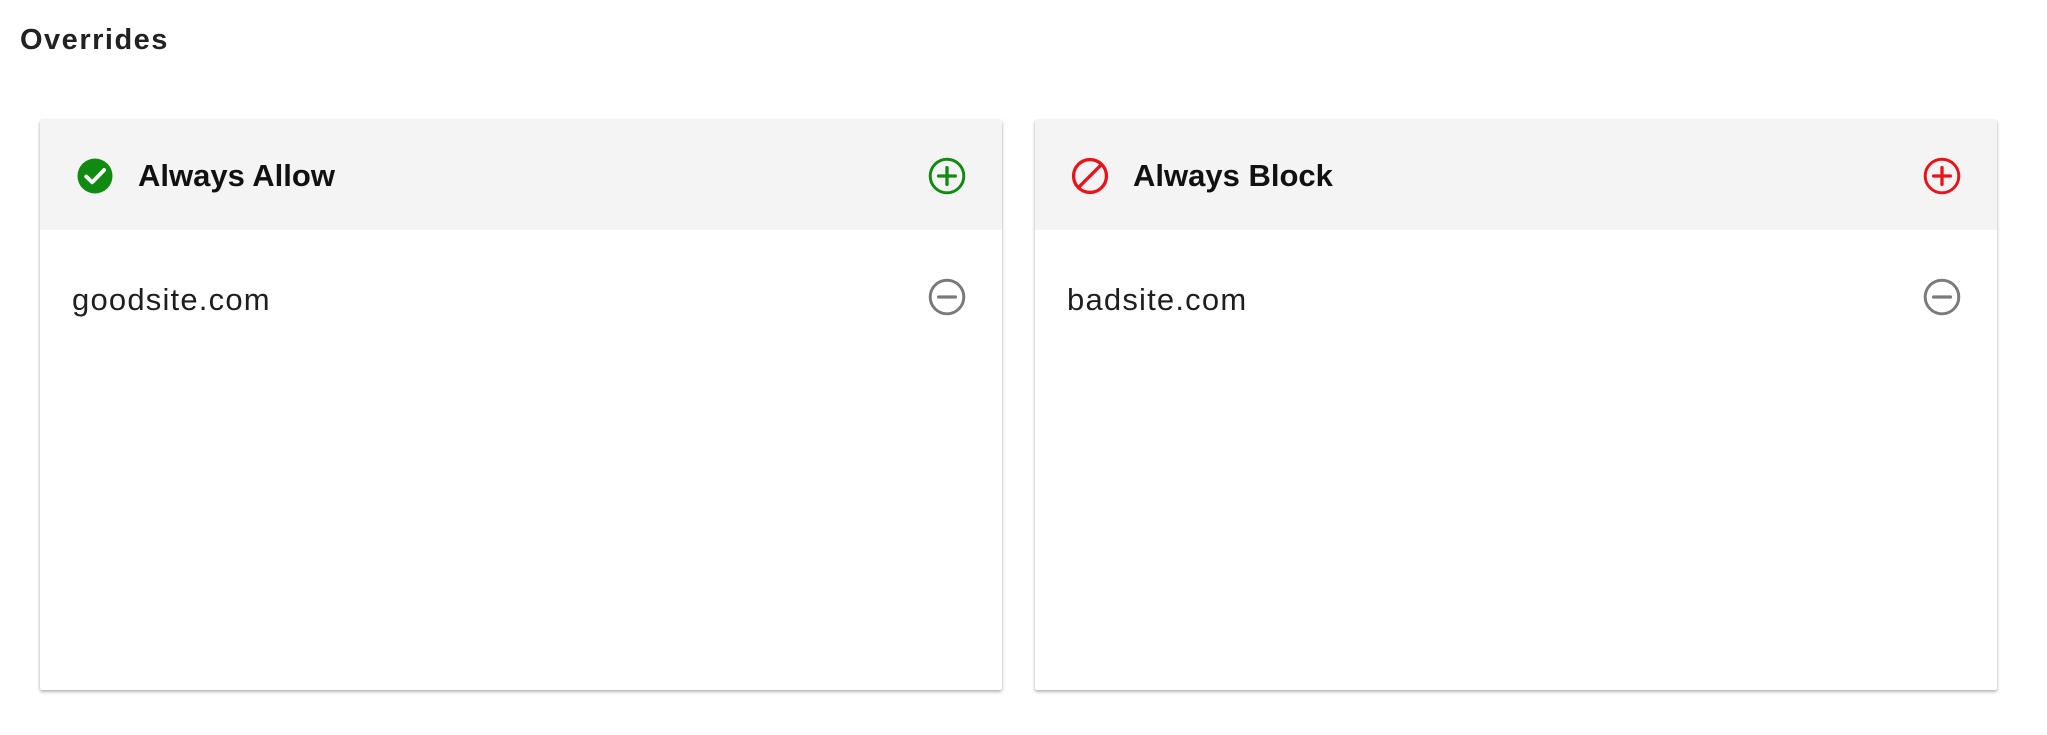 The width and height of the screenshot is (2047, 735). I want to click on list-item: badsite.com, so click(1516, 303).